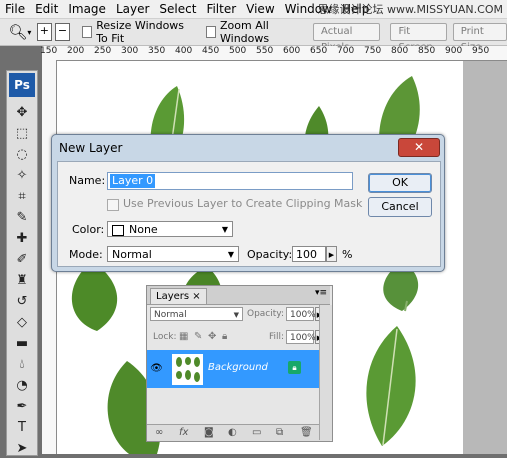 This screenshot has height=458, width=507. Describe the element at coordinates (22, 259) in the screenshot. I see `brush-tool-icon: ✐` at that location.